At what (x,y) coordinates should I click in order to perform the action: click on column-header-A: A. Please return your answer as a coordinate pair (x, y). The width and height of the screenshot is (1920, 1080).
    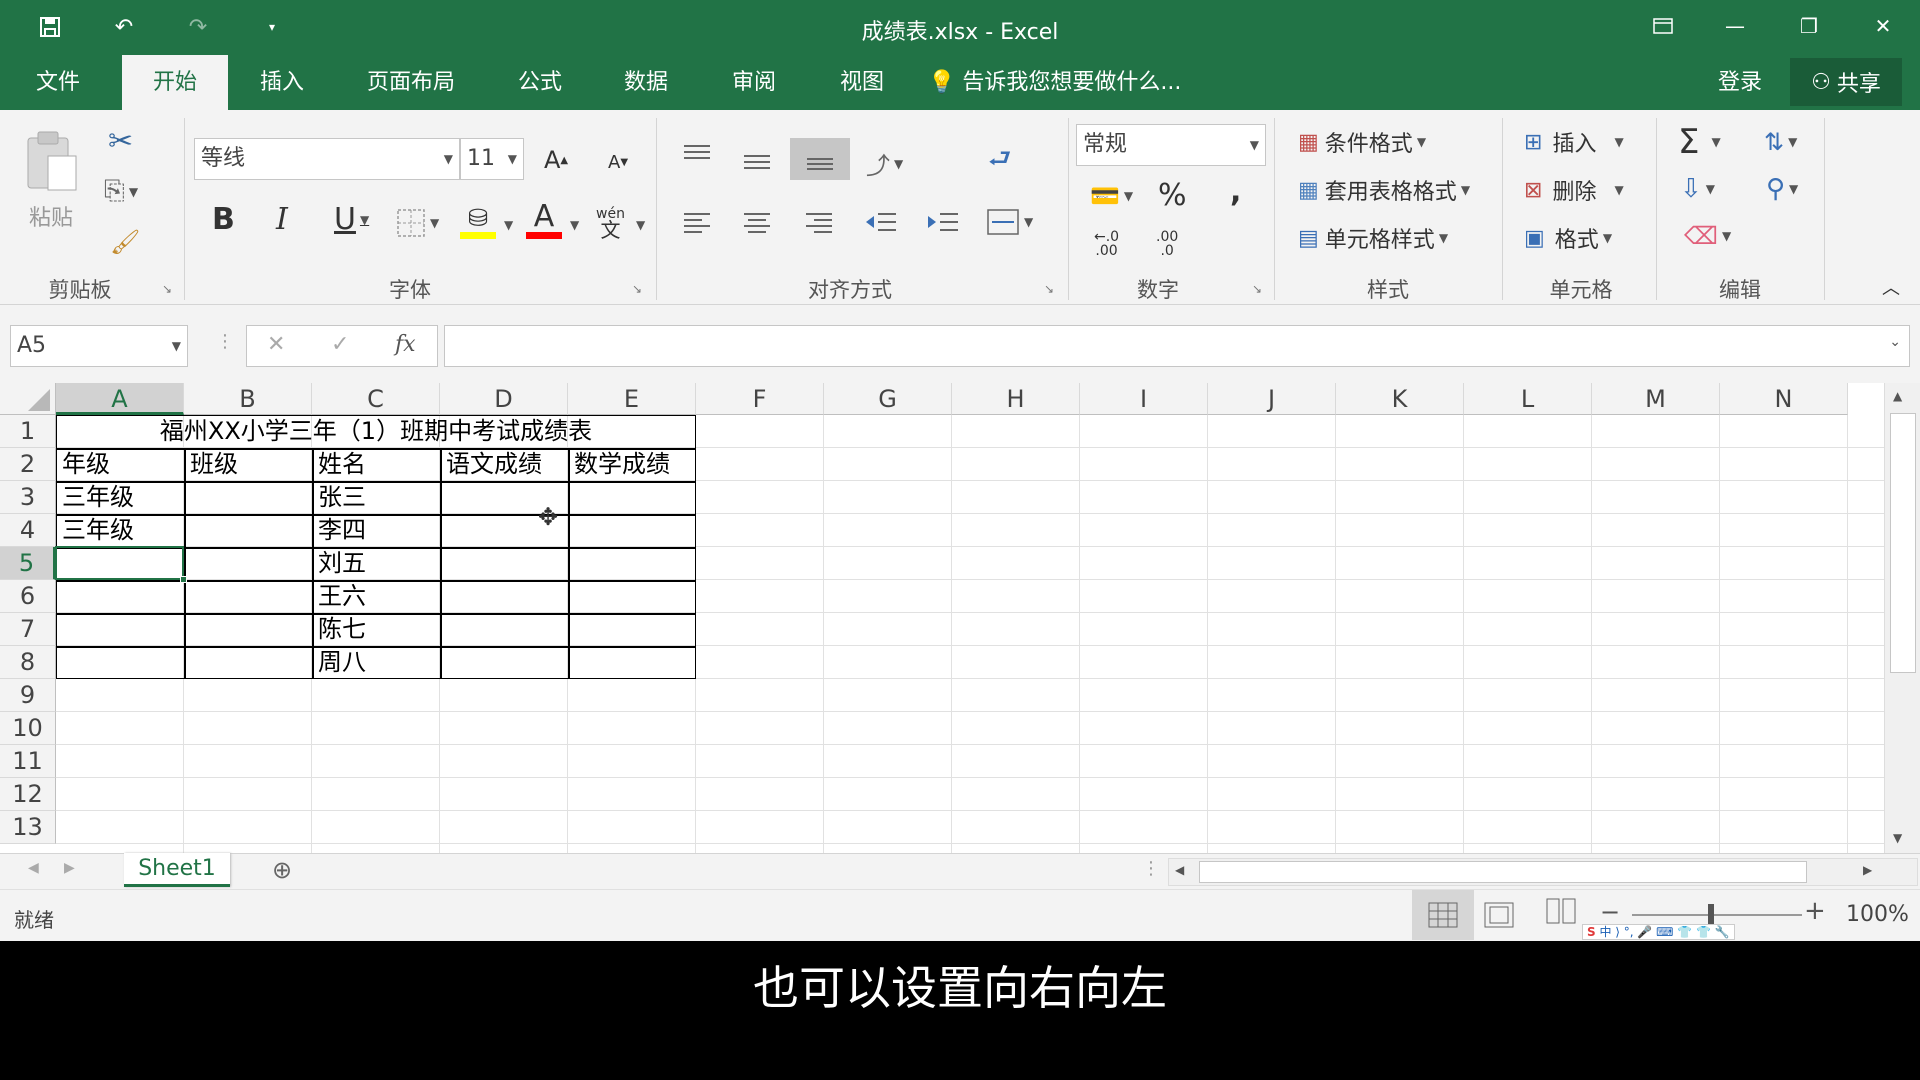
    Looking at the image, I should click on (120, 399).